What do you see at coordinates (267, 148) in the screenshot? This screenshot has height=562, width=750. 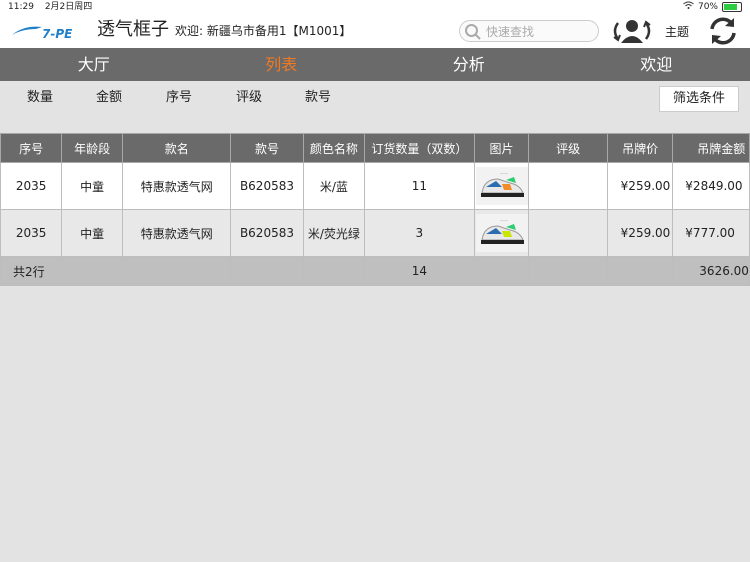 I see `header-code: 款号` at bounding box center [267, 148].